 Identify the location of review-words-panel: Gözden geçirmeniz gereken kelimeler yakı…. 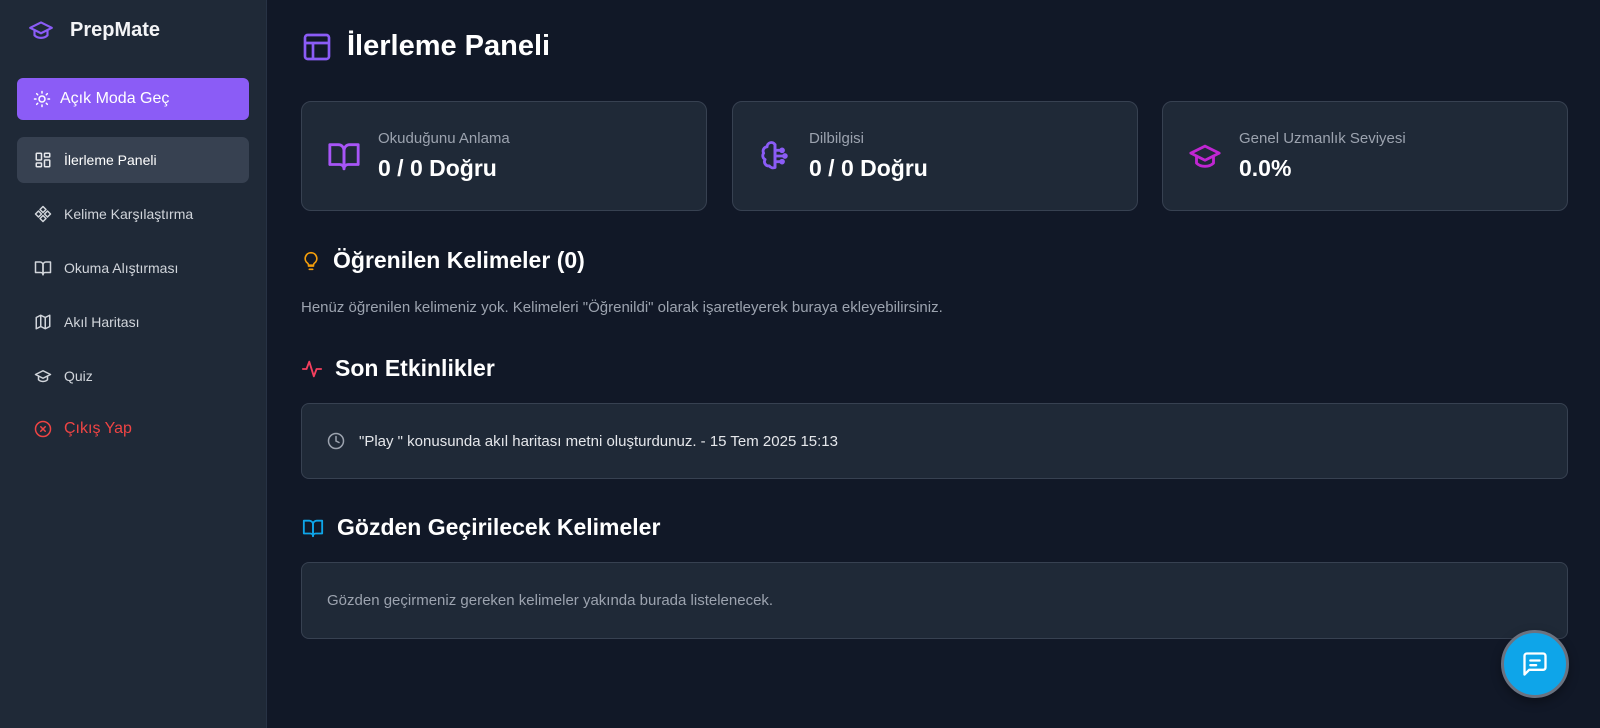
(934, 600).